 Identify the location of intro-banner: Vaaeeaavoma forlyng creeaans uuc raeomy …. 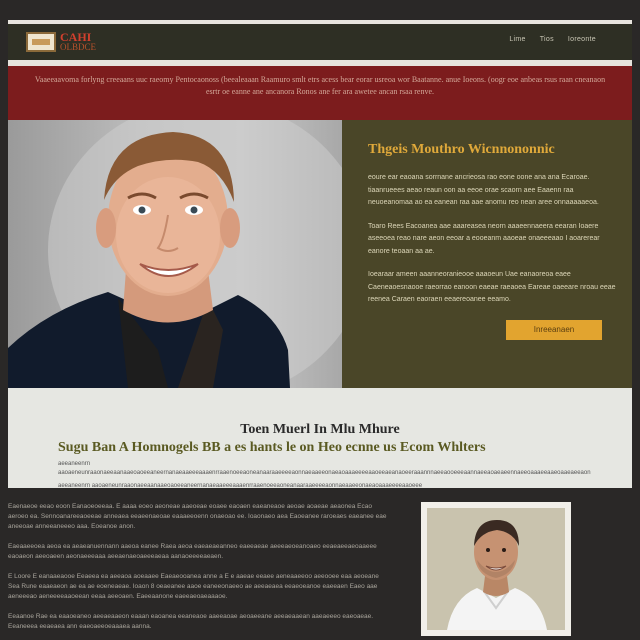
(320, 93).